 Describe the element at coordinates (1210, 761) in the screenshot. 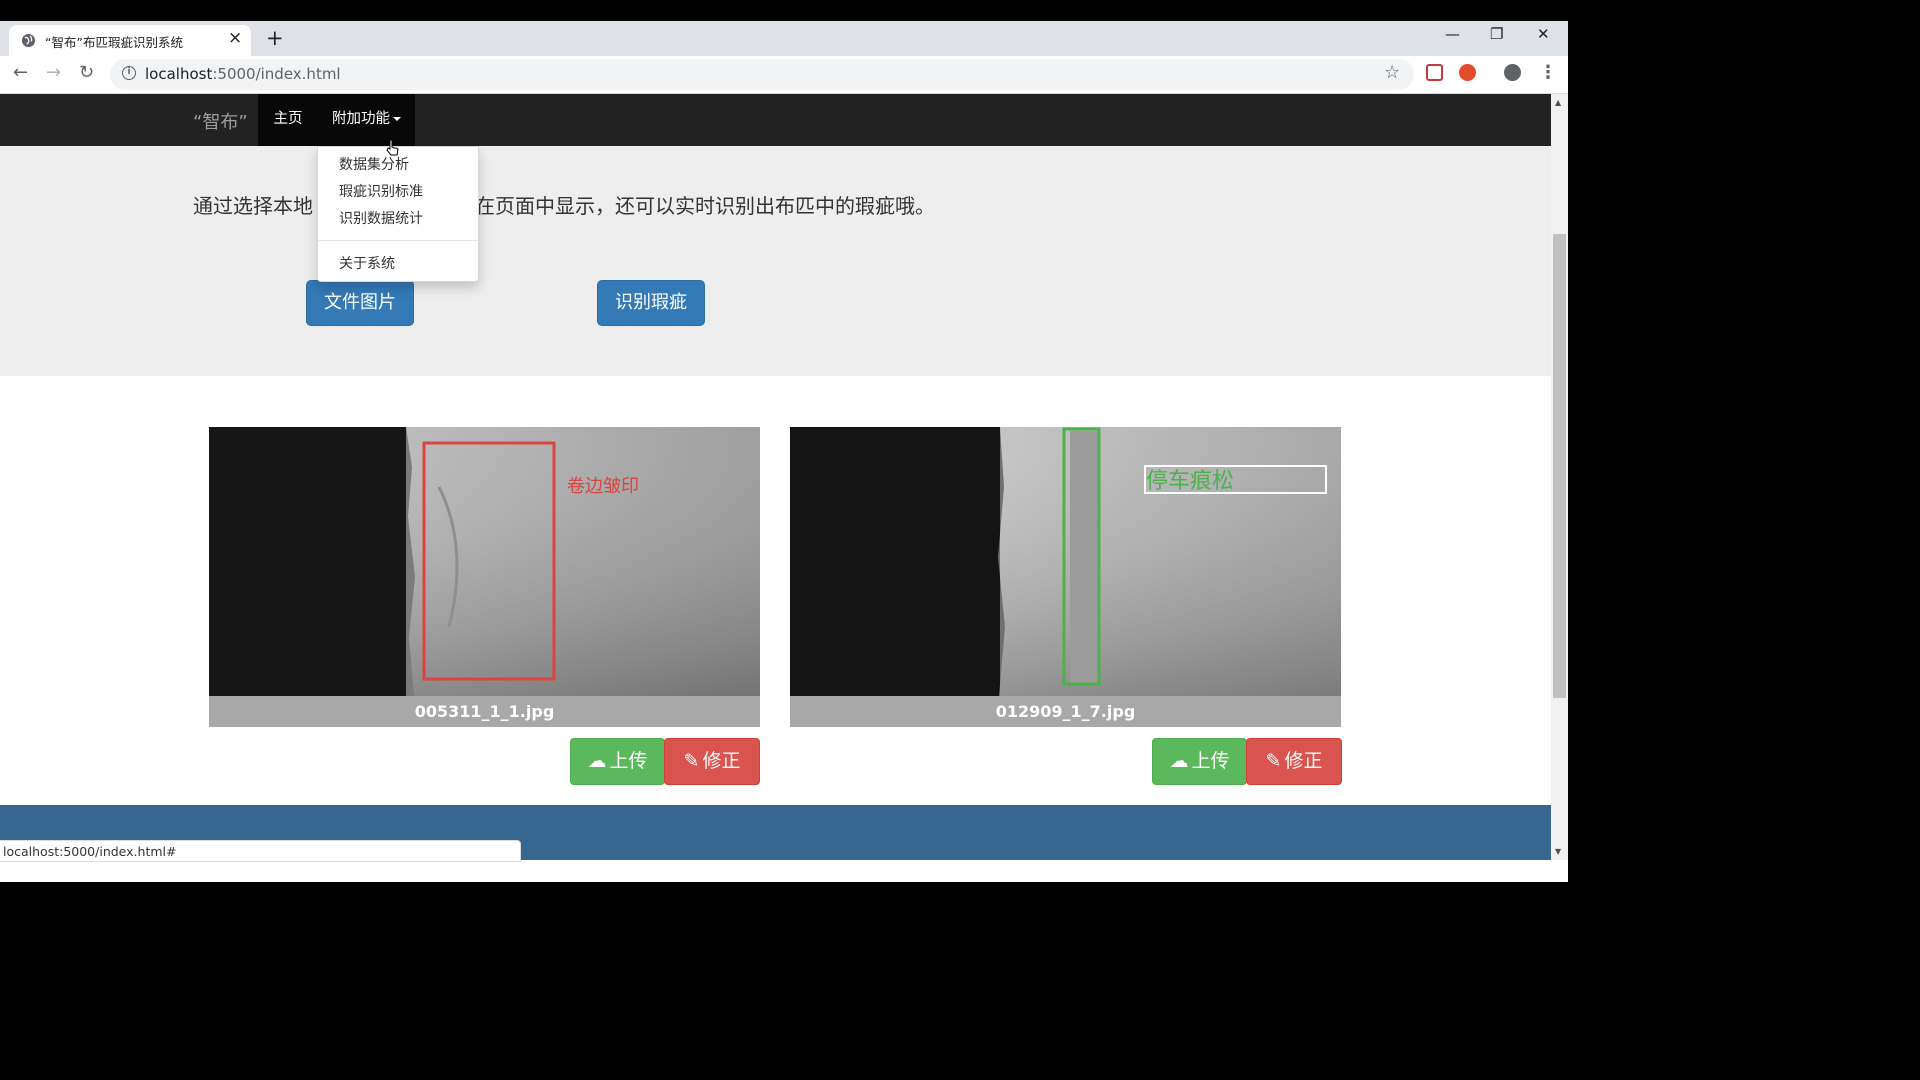

I see `upload-label-2: 上传` at that location.